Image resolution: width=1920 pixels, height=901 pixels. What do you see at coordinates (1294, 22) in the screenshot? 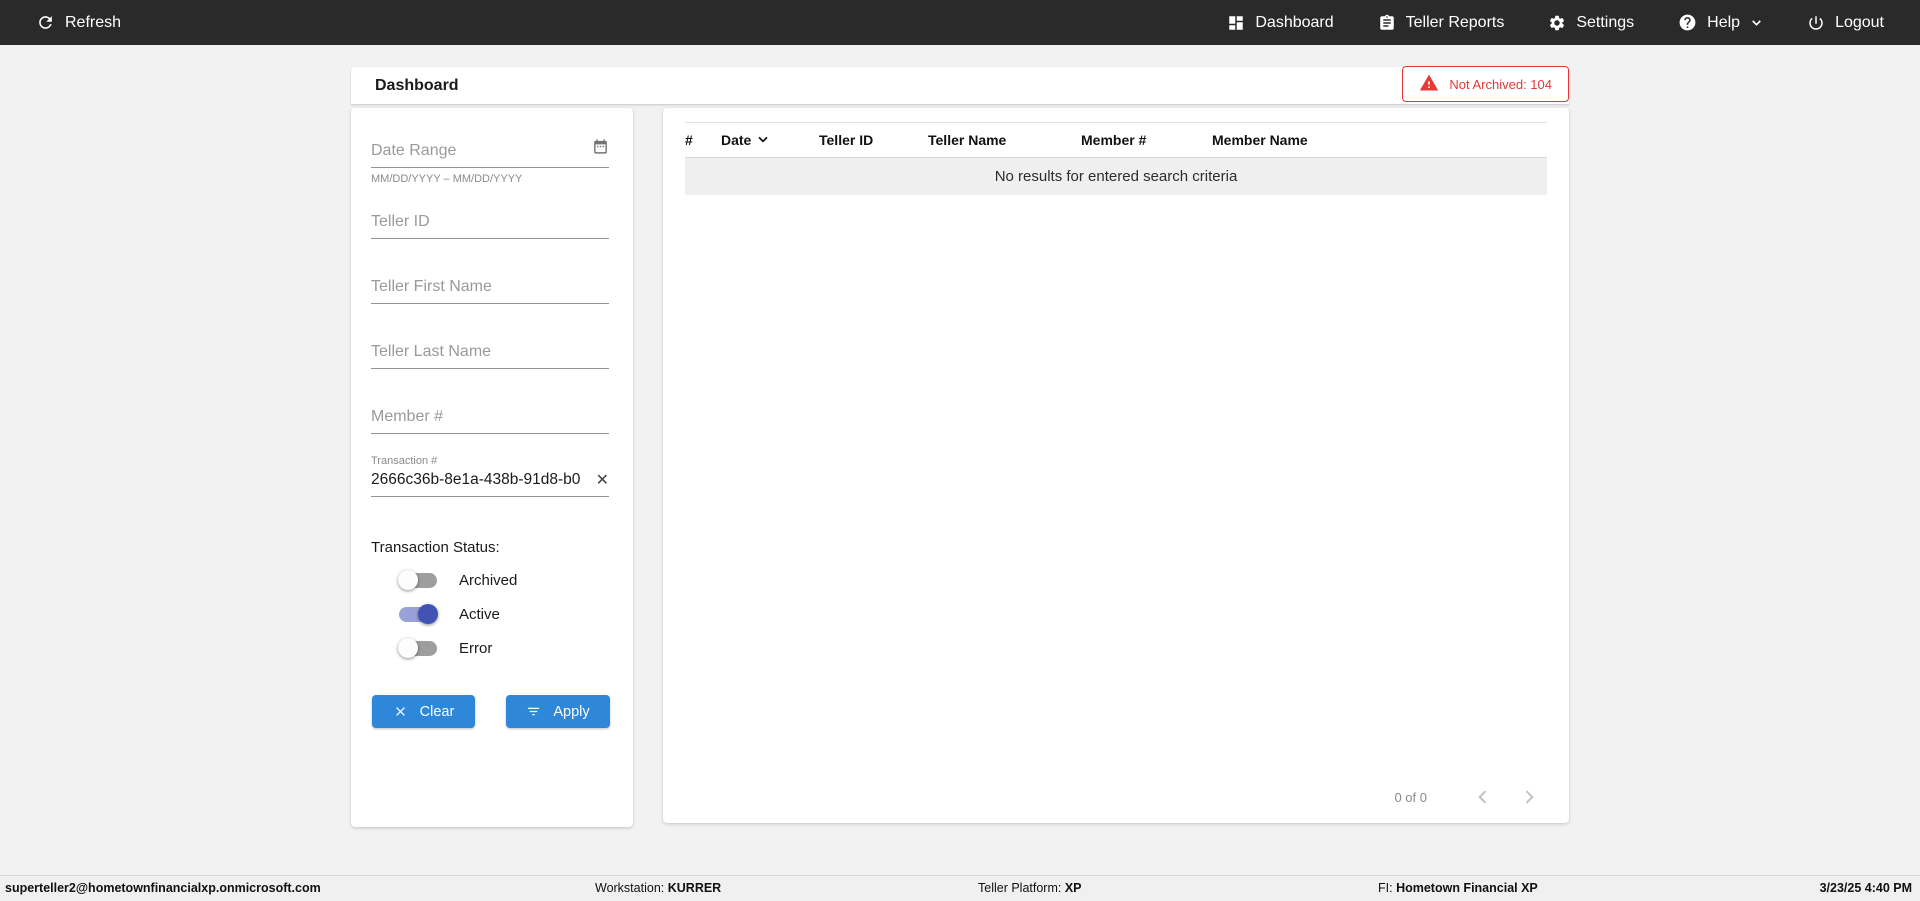
I see `nav-dashboard-label: Dashboard` at bounding box center [1294, 22].